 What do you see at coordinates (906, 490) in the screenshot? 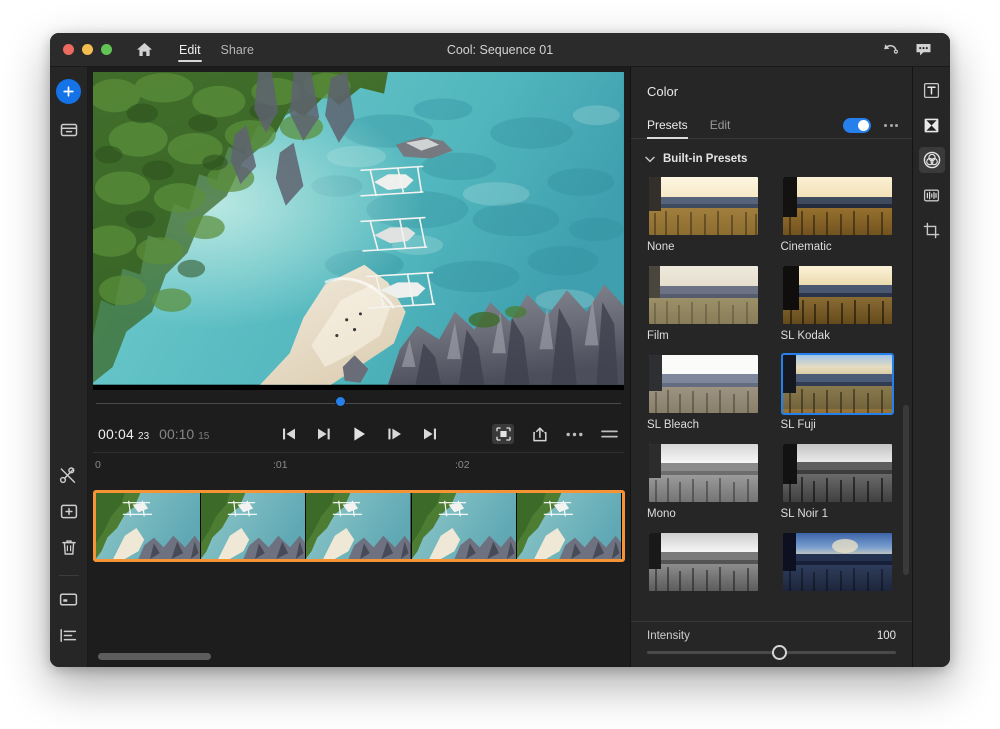
I see `preset-panel-scrollbar` at bounding box center [906, 490].